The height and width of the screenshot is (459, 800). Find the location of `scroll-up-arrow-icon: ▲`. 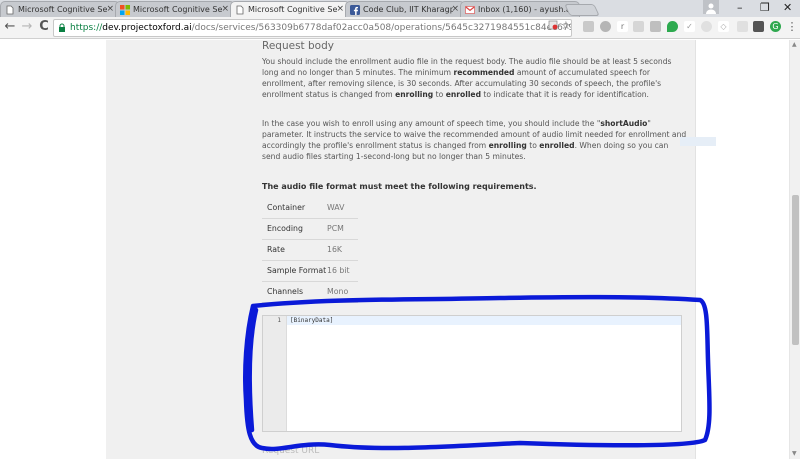

scroll-up-arrow-icon: ▲ is located at coordinates (794, 44).